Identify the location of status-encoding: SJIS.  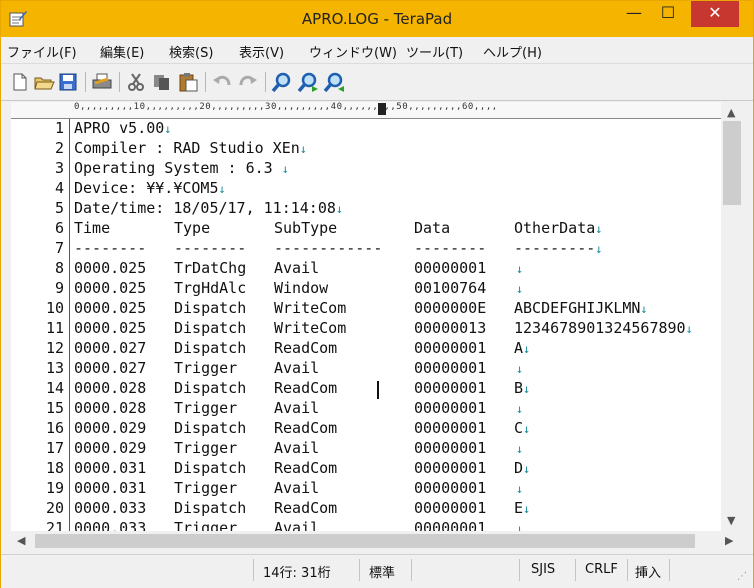
(543, 569).